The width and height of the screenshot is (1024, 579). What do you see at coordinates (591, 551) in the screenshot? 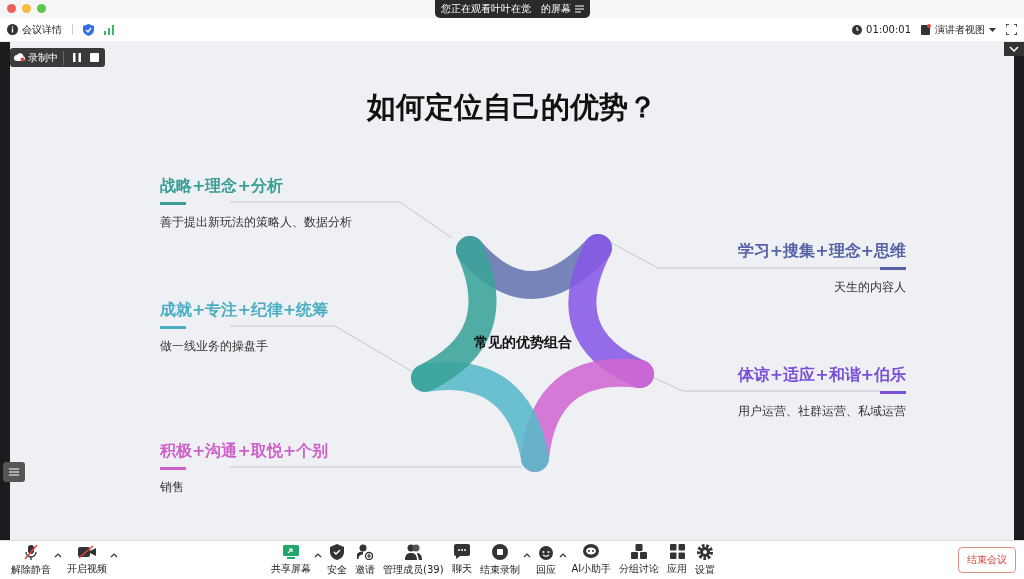
I see `robot-icon` at bounding box center [591, 551].